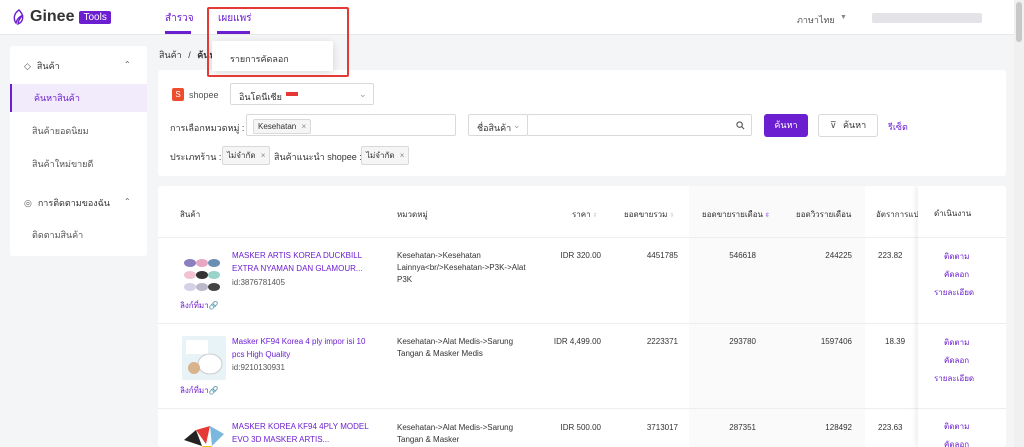  I want to click on col-header-actions: ดำเนินงาน, so click(953, 213).